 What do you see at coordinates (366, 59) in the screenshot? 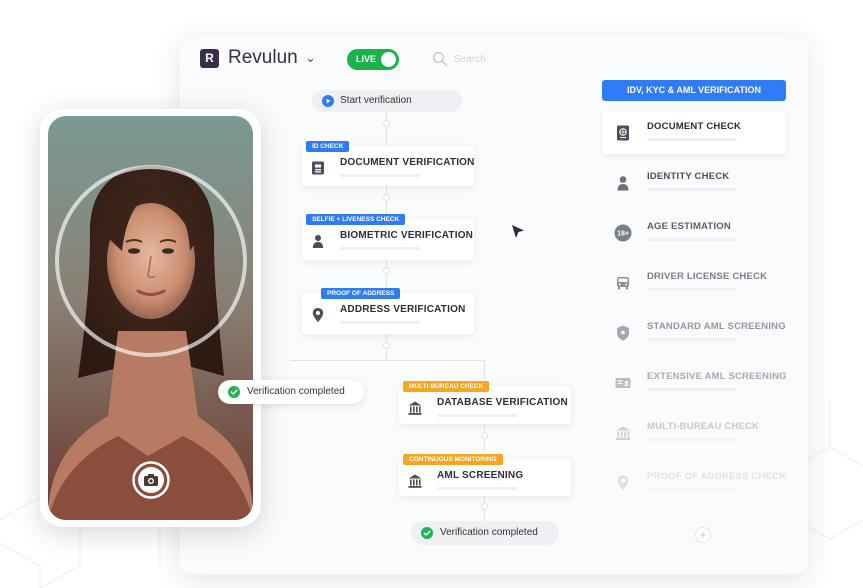
I see `live-label: LIVE` at bounding box center [366, 59].